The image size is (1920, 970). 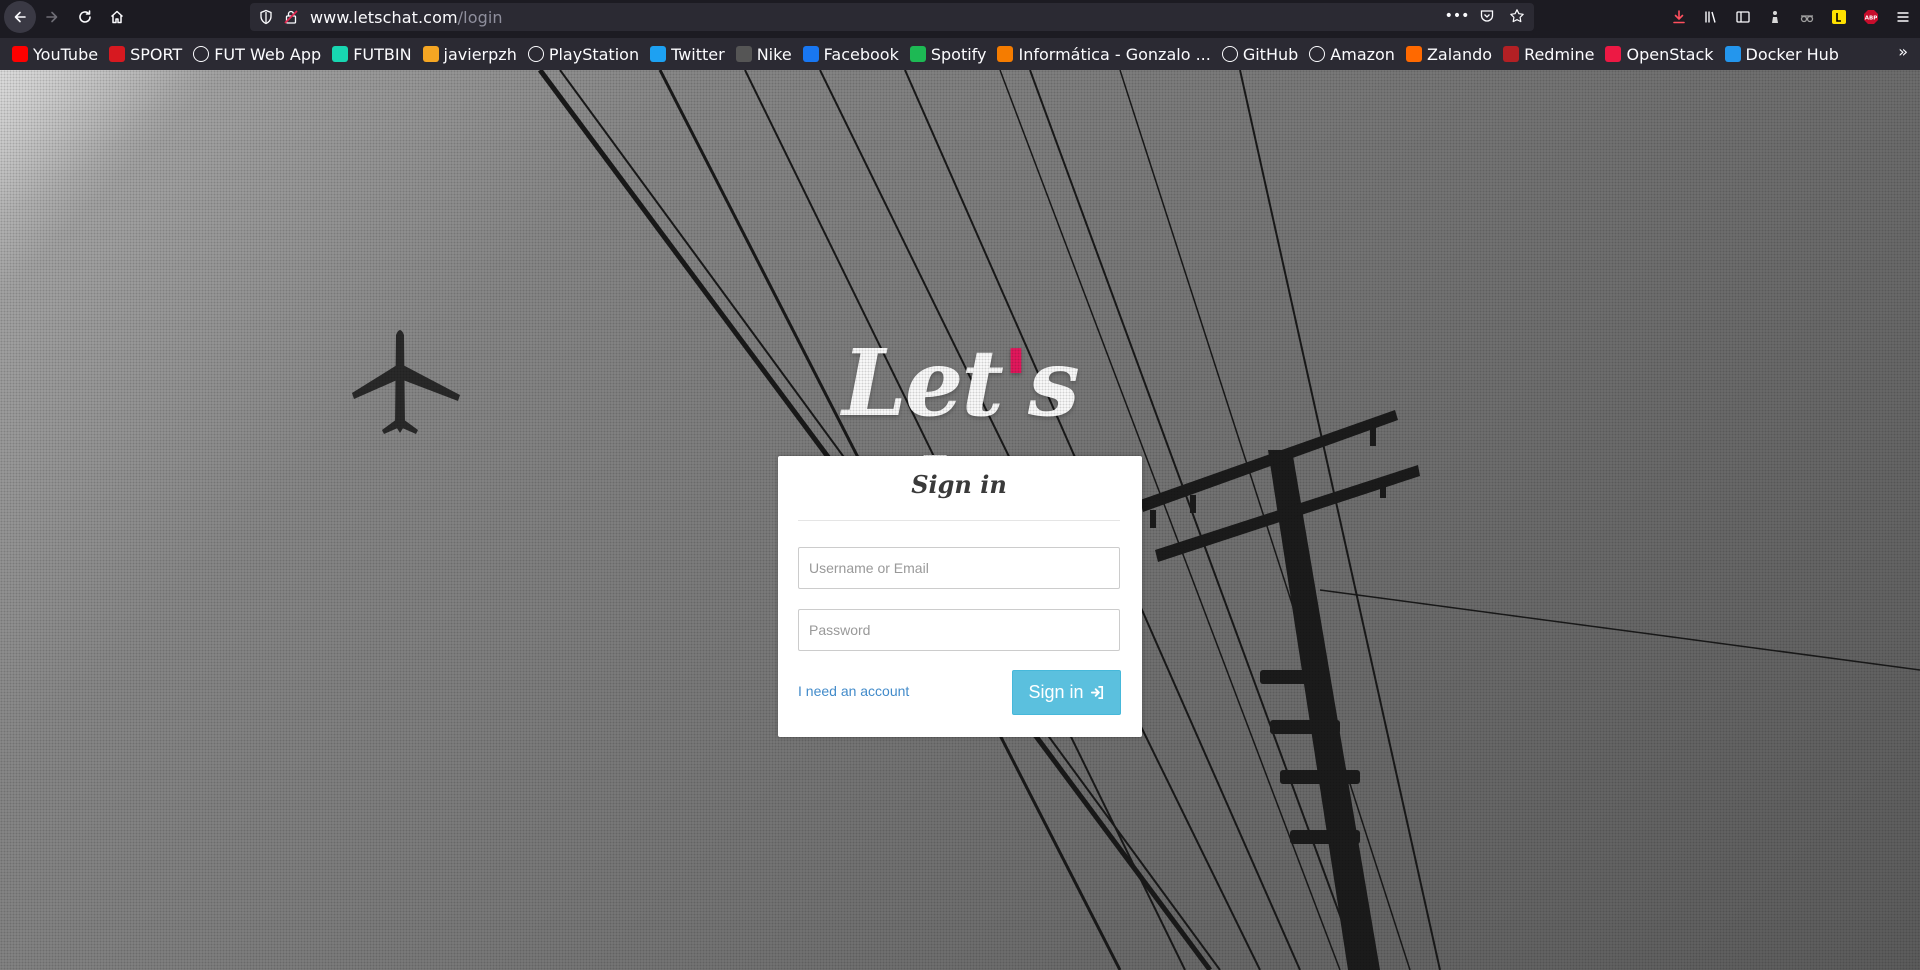 What do you see at coordinates (268, 54) in the screenshot?
I see `bookmark-label: FUT Web App` at bounding box center [268, 54].